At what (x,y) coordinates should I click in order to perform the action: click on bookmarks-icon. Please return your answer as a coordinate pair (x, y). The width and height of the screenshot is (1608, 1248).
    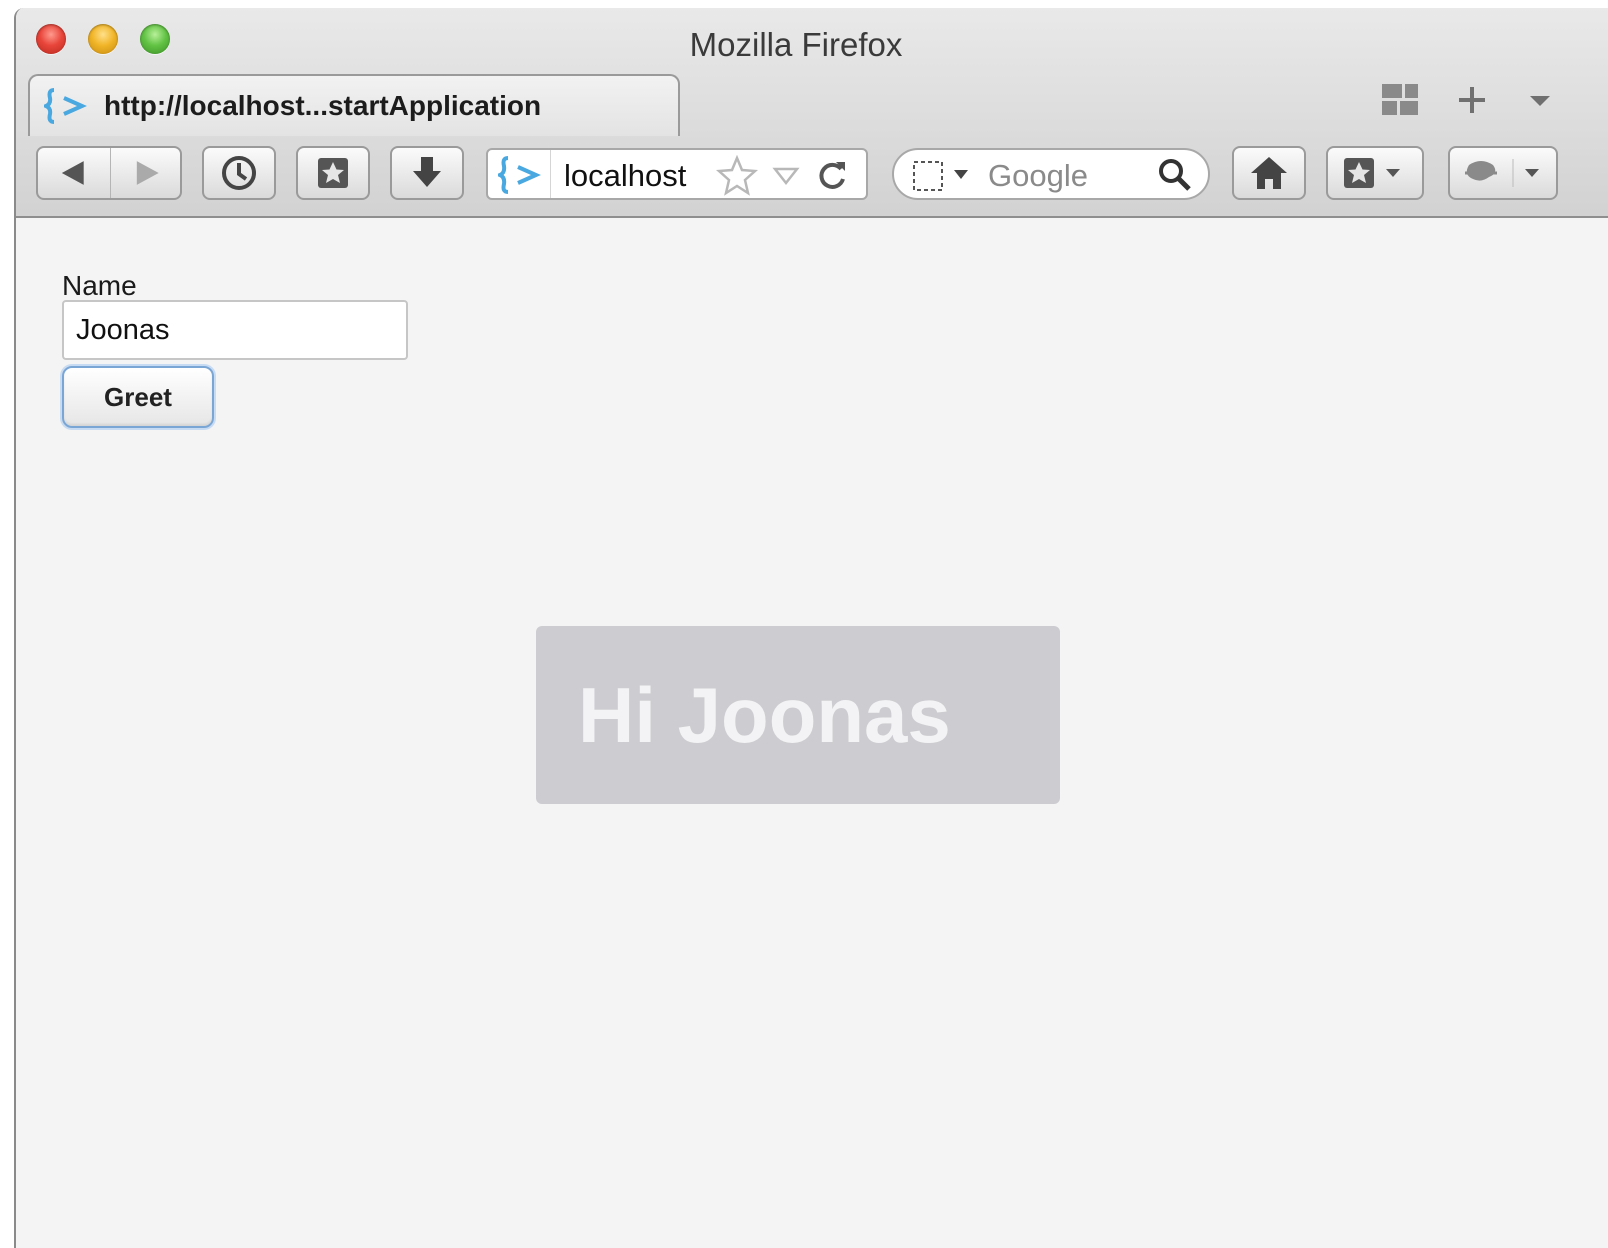
    Looking at the image, I should click on (333, 173).